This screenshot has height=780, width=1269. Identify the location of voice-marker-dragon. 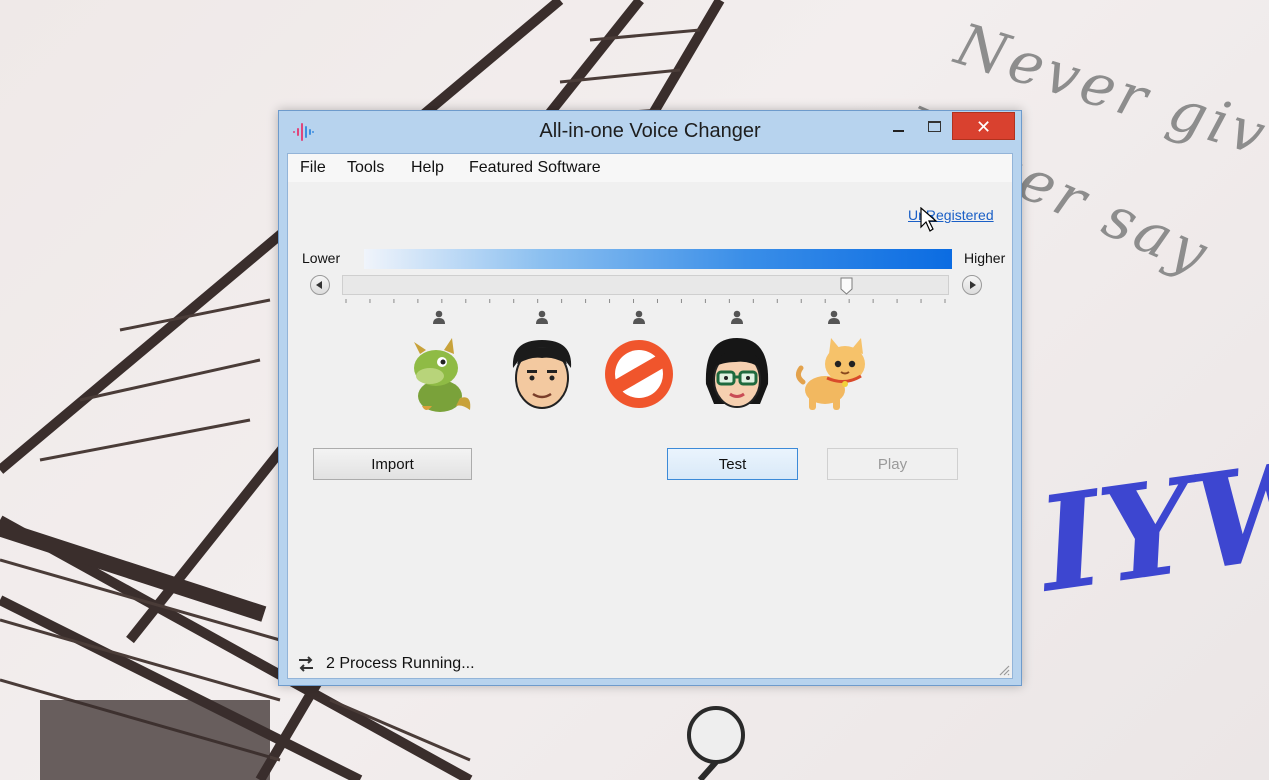
(439, 317).